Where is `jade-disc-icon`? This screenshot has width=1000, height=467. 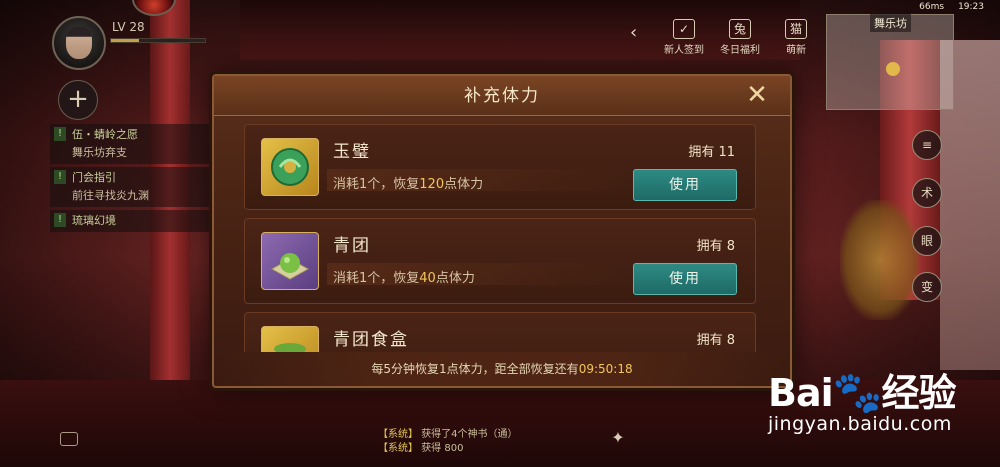 jade-disc-icon is located at coordinates (290, 167).